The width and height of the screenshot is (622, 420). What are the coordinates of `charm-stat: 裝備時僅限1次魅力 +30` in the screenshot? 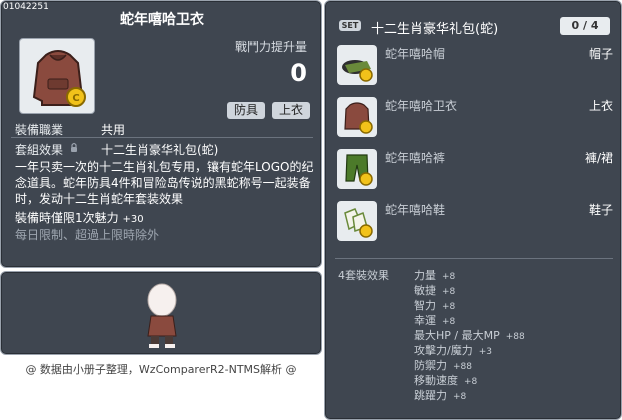 It's located at (79, 217).